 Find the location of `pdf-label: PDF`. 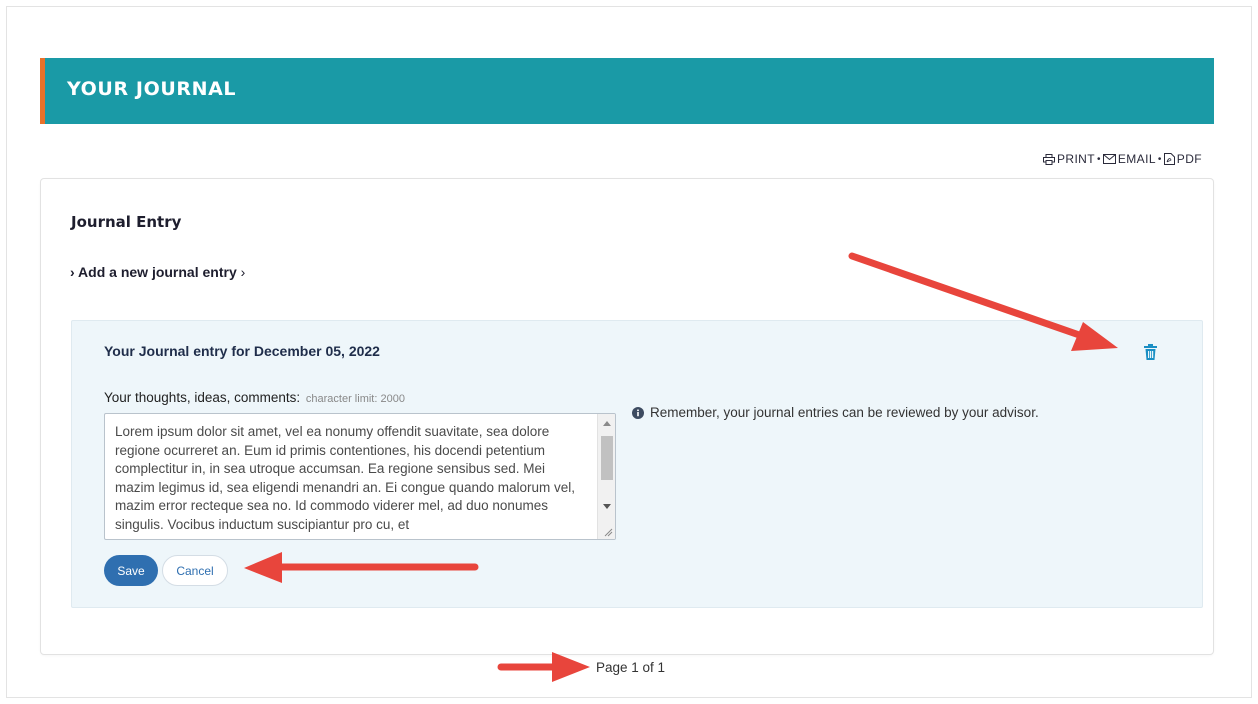

pdf-label: PDF is located at coordinates (1189, 159).